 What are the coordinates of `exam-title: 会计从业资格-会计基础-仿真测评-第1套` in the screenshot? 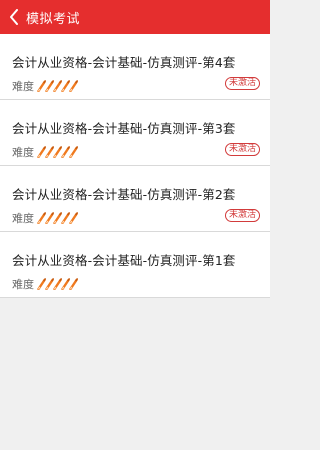 It's located at (124, 260).